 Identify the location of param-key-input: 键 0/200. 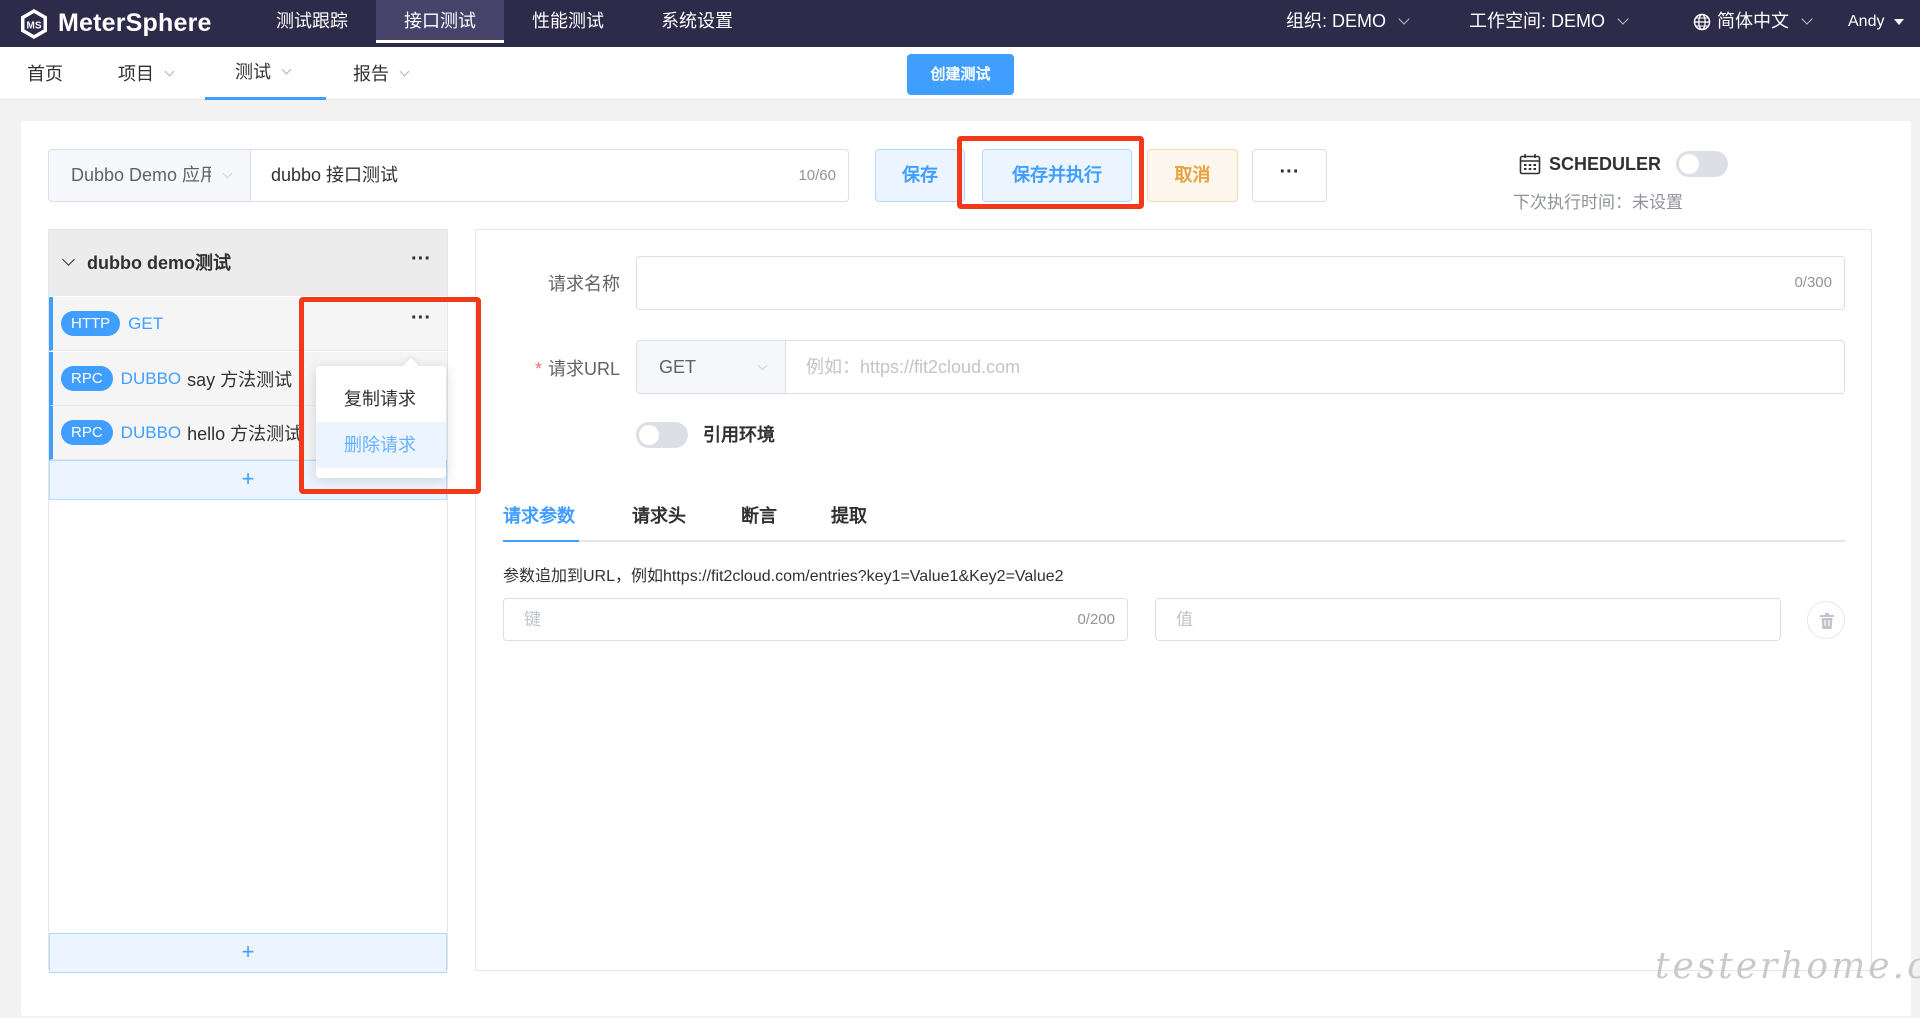
(815, 619).